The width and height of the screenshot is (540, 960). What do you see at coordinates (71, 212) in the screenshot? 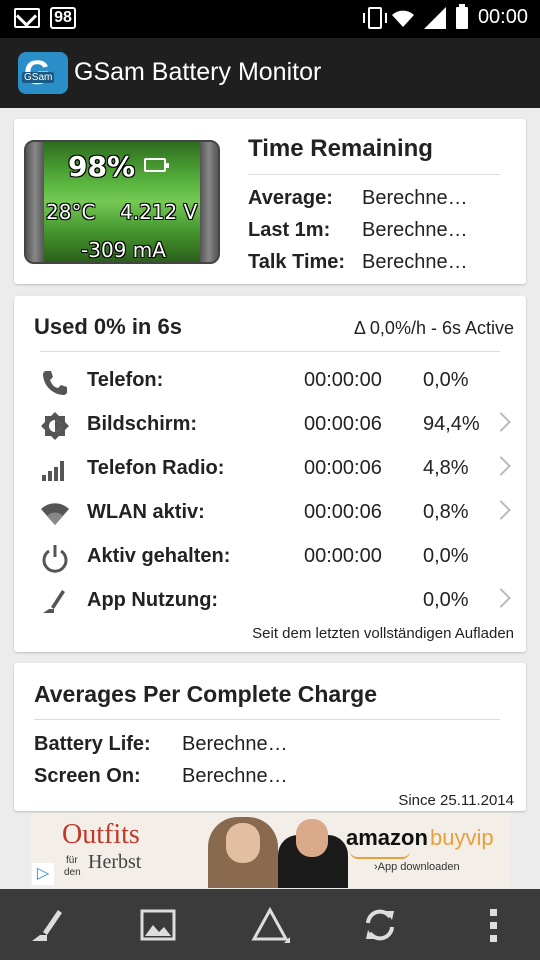
I see `battery-temperature: 28°C` at bounding box center [71, 212].